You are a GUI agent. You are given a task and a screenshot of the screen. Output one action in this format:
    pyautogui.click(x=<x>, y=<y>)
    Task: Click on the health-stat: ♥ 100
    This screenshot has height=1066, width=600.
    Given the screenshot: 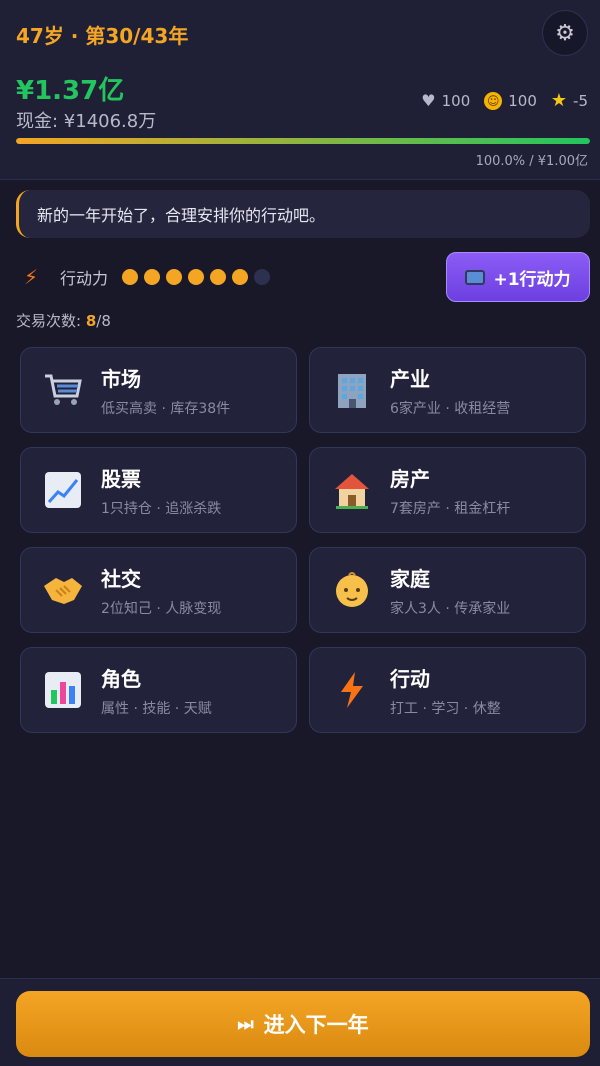 What is the action you would take?
    pyautogui.click(x=445, y=100)
    